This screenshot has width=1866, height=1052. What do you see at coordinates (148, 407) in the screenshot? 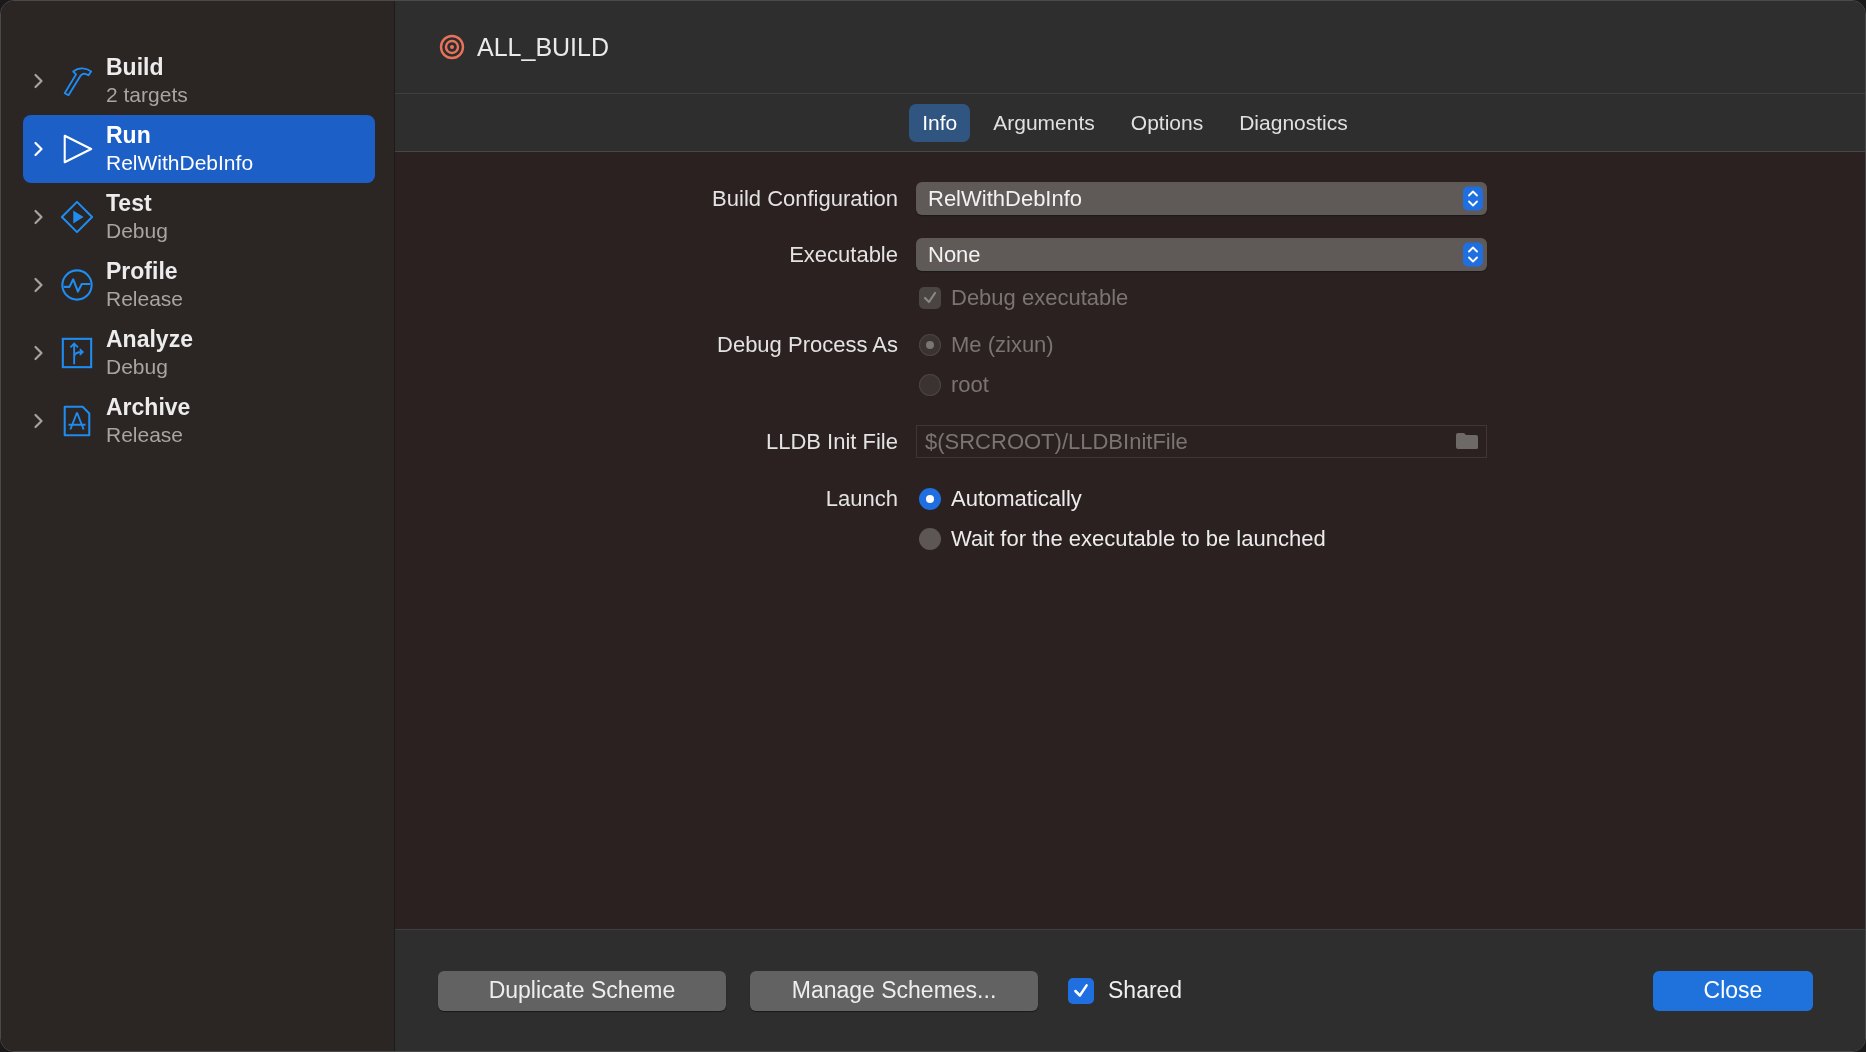
I see `scheme-action-title: Archive` at bounding box center [148, 407].